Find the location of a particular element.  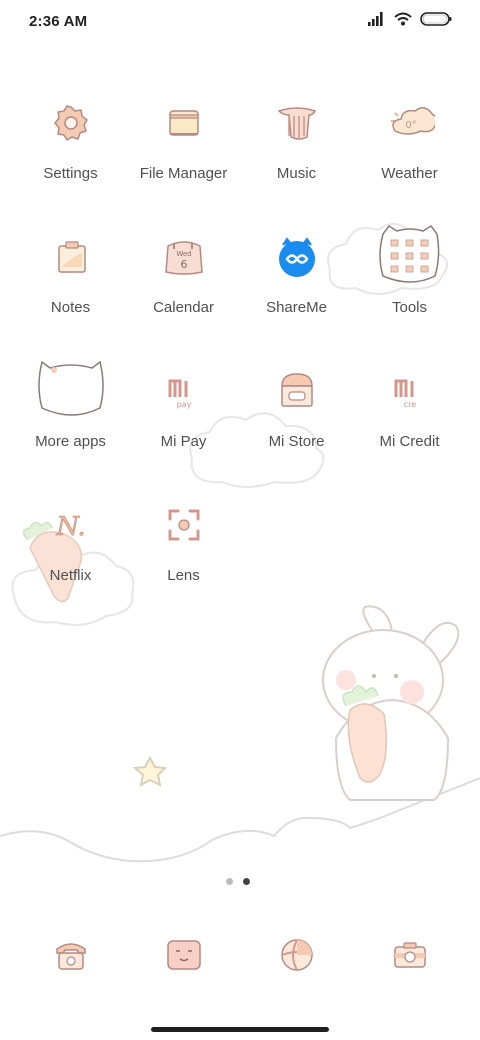

netflix-icon: N. is located at coordinates (71, 525).